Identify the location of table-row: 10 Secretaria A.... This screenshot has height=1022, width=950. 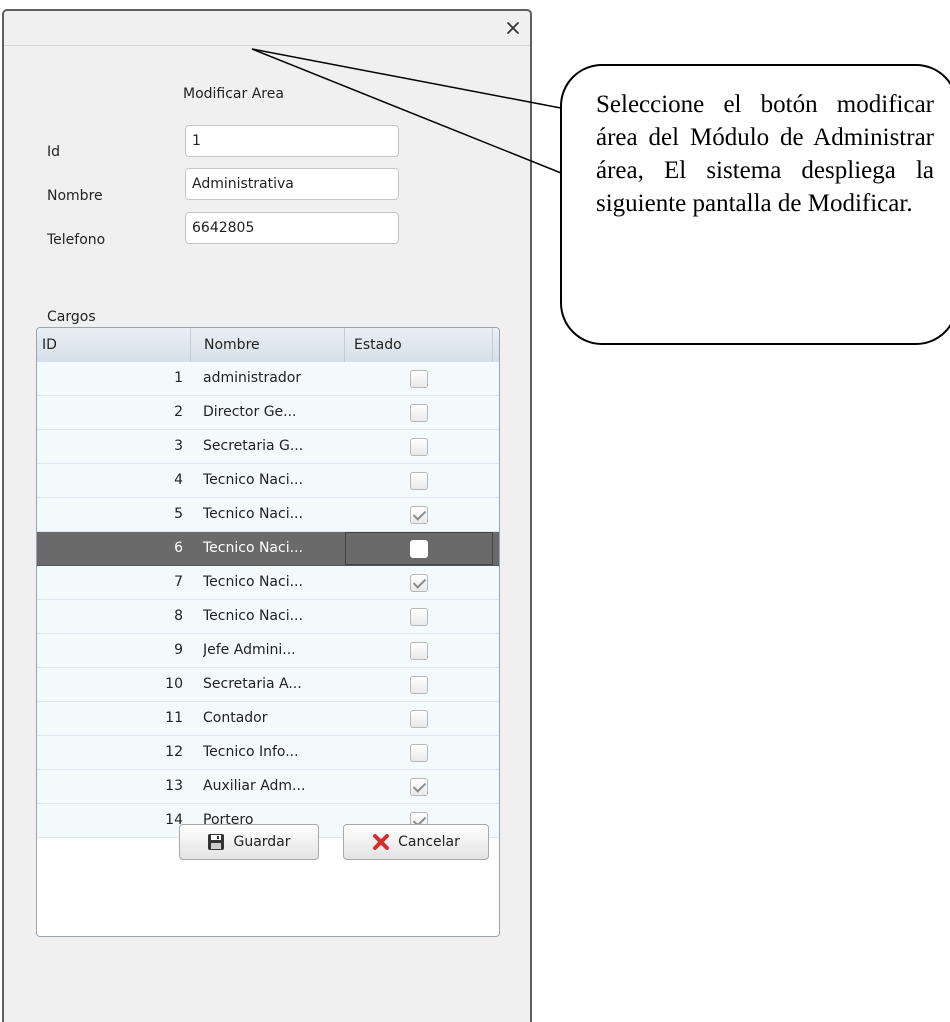
(268, 685).